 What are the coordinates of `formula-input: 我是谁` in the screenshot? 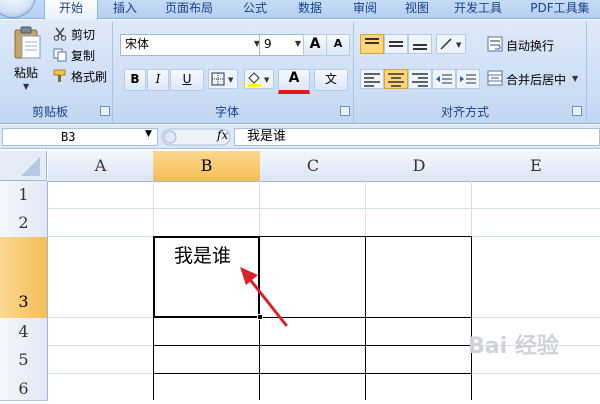 It's located at (417, 137).